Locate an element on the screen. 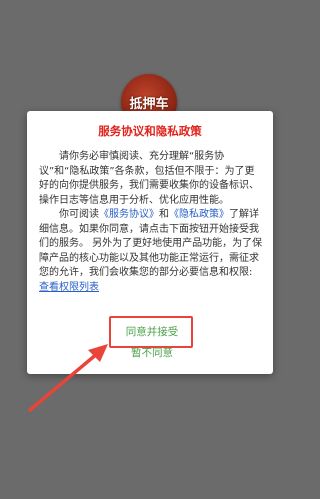 This screenshot has height=499, width=320. privacy-policy-link: 《隐私政策》 is located at coordinates (199, 214).